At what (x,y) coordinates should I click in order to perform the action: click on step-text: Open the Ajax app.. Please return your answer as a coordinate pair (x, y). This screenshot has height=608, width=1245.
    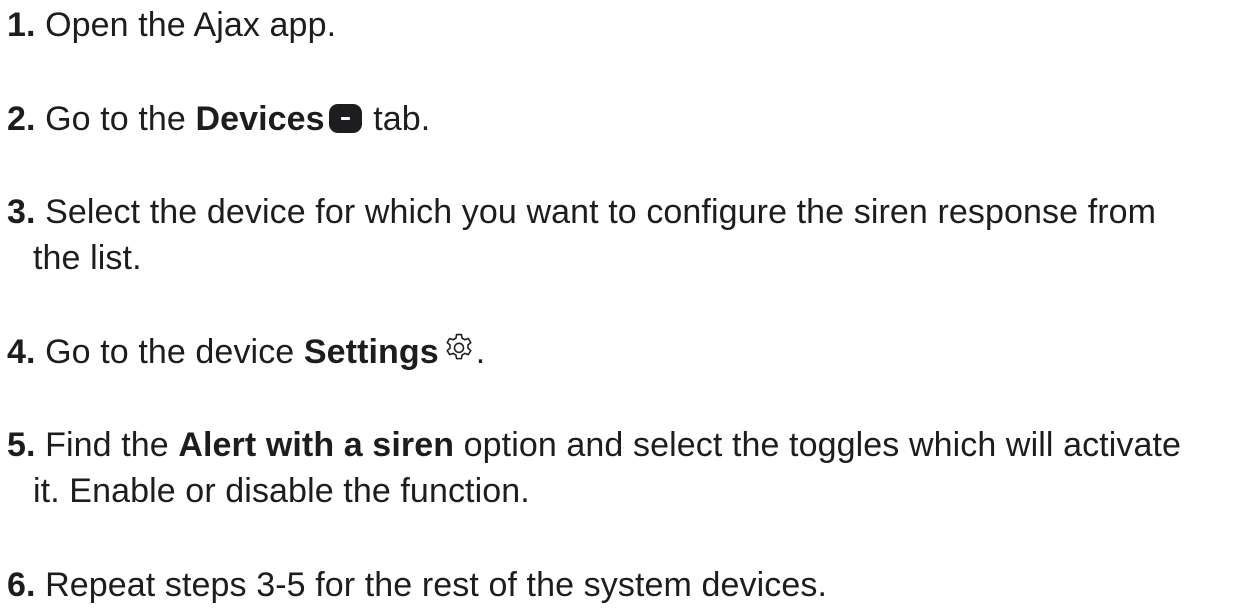
    Looking at the image, I should click on (191, 25).